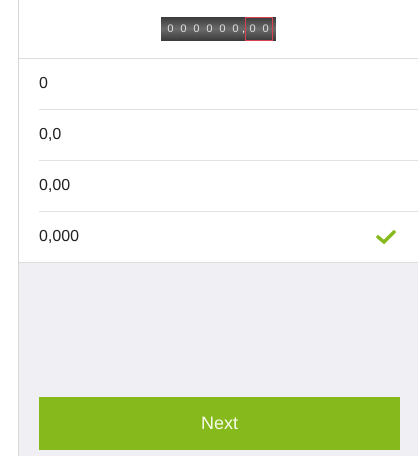  Describe the element at coordinates (228, 237) in the screenshot. I see `option-row: 0,000` at that location.